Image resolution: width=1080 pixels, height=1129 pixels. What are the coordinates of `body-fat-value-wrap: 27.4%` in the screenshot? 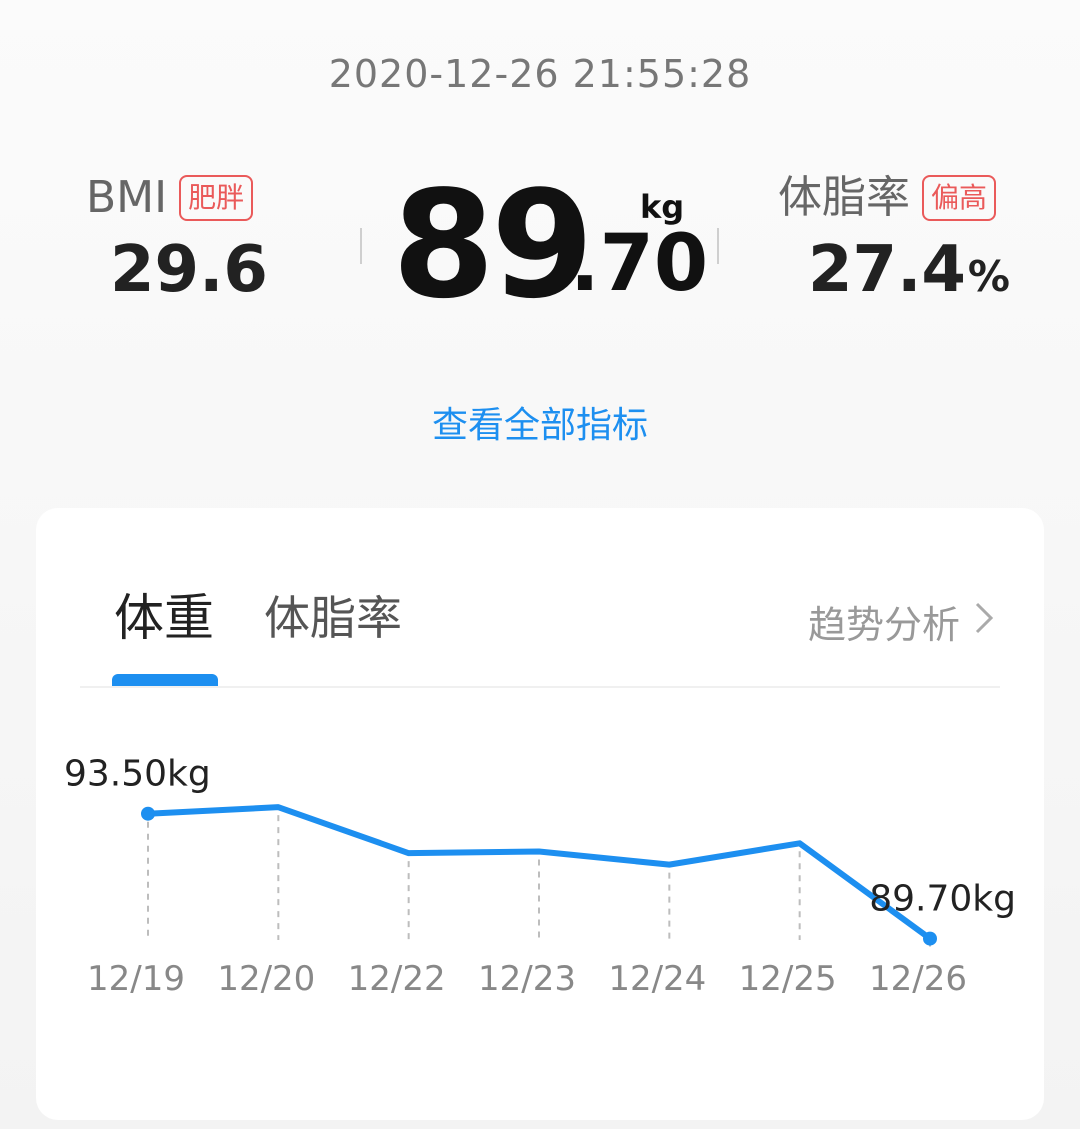 It's located at (909, 273).